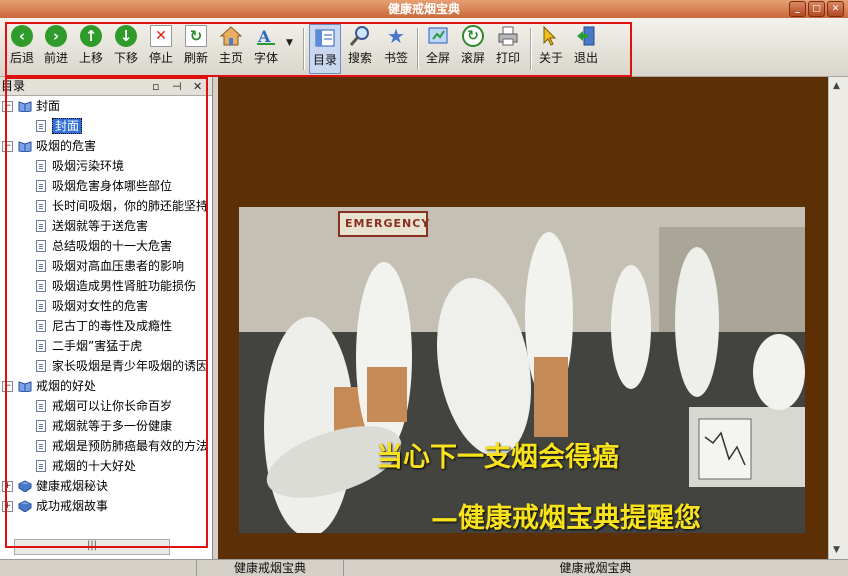 The height and width of the screenshot is (576, 848). I want to click on tree-item-label: 健康戒烟秘诀, so click(72, 486).